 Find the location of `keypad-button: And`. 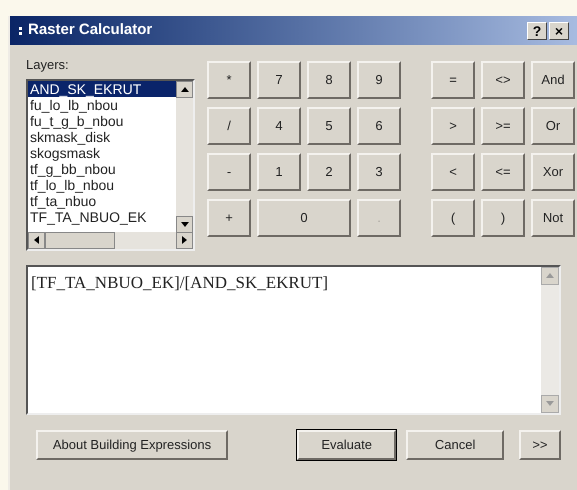

keypad-button: And is located at coordinates (553, 80).